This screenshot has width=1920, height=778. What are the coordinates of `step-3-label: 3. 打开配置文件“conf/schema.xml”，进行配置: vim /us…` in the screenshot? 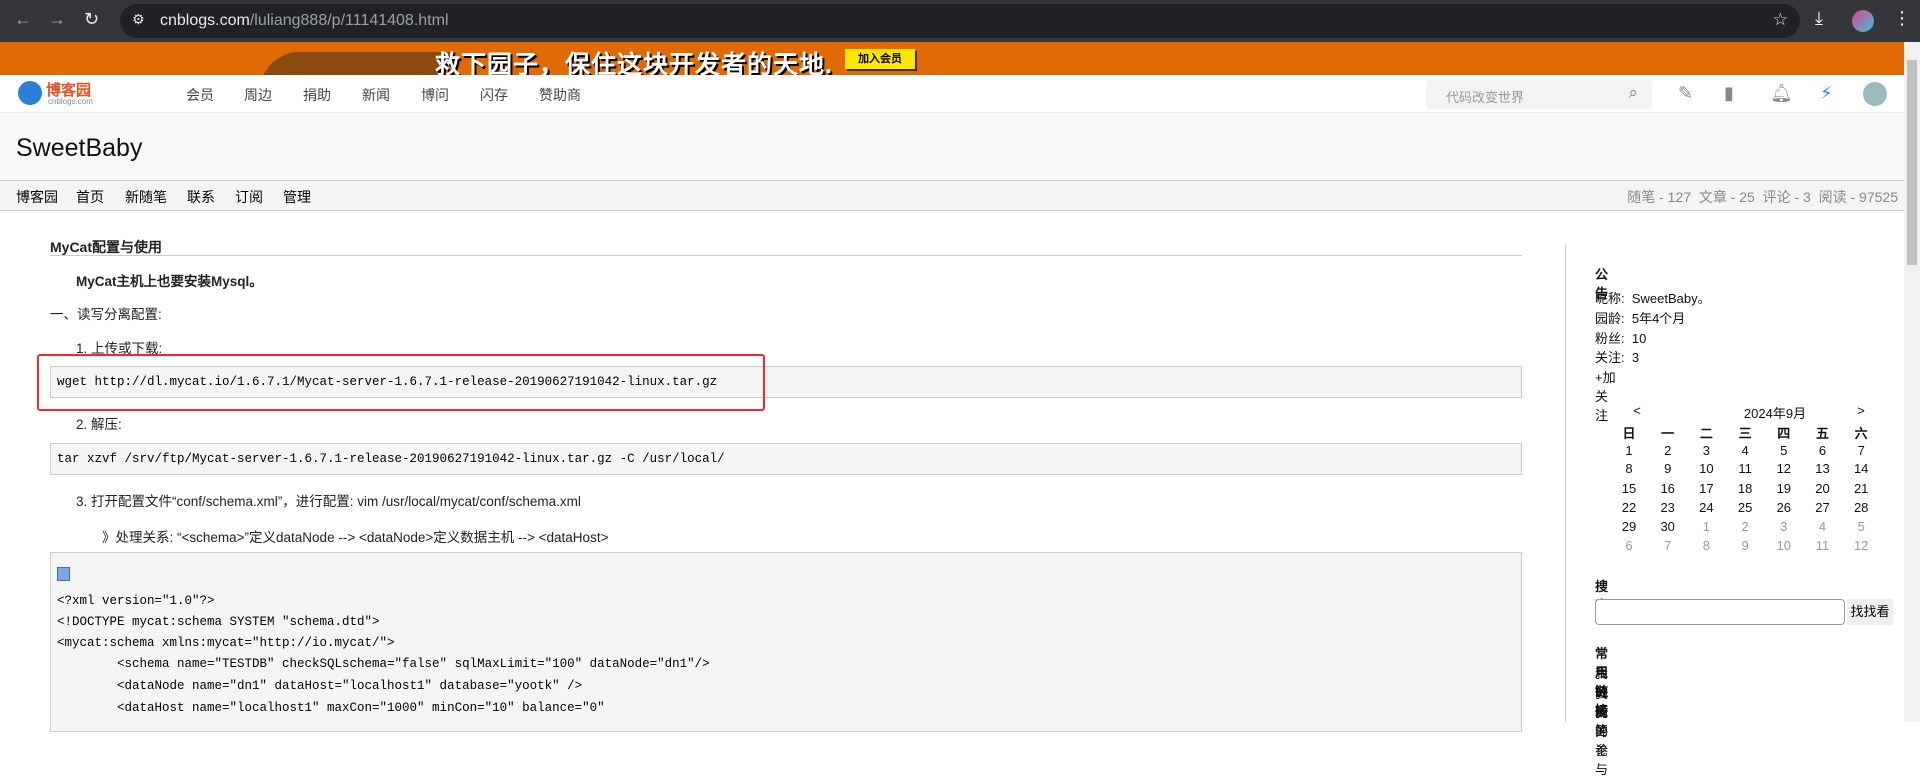 It's located at (328, 501).